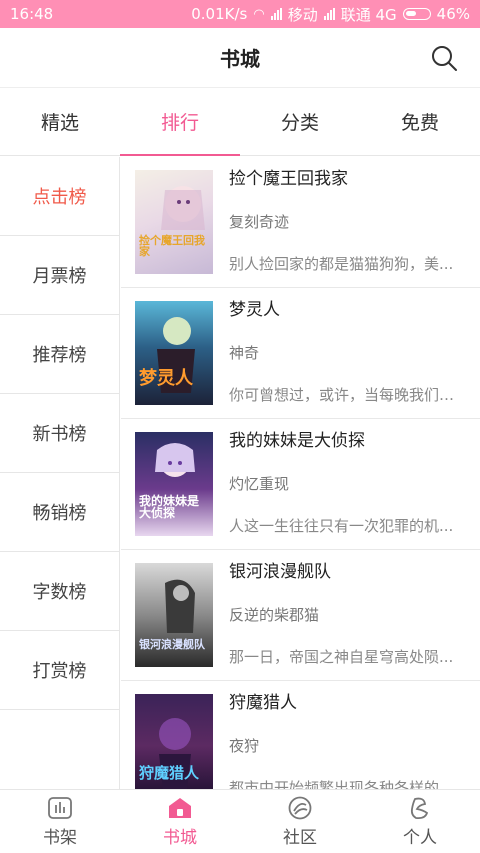 The height and width of the screenshot is (853, 480). I want to click on book-author: 神奇, so click(244, 352).